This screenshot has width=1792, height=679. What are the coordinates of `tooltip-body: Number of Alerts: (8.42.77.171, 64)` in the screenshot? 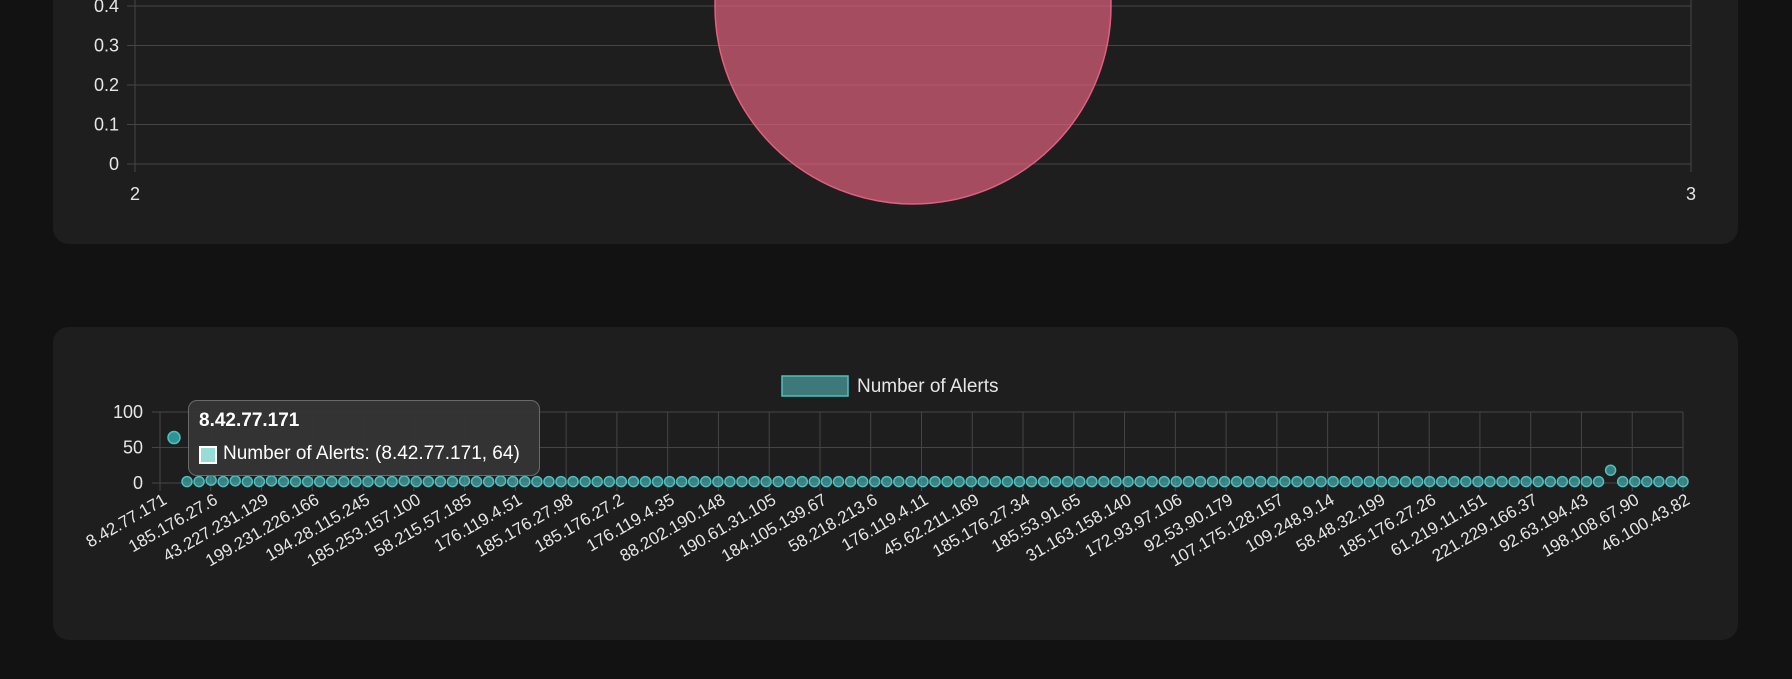 It's located at (371, 453).